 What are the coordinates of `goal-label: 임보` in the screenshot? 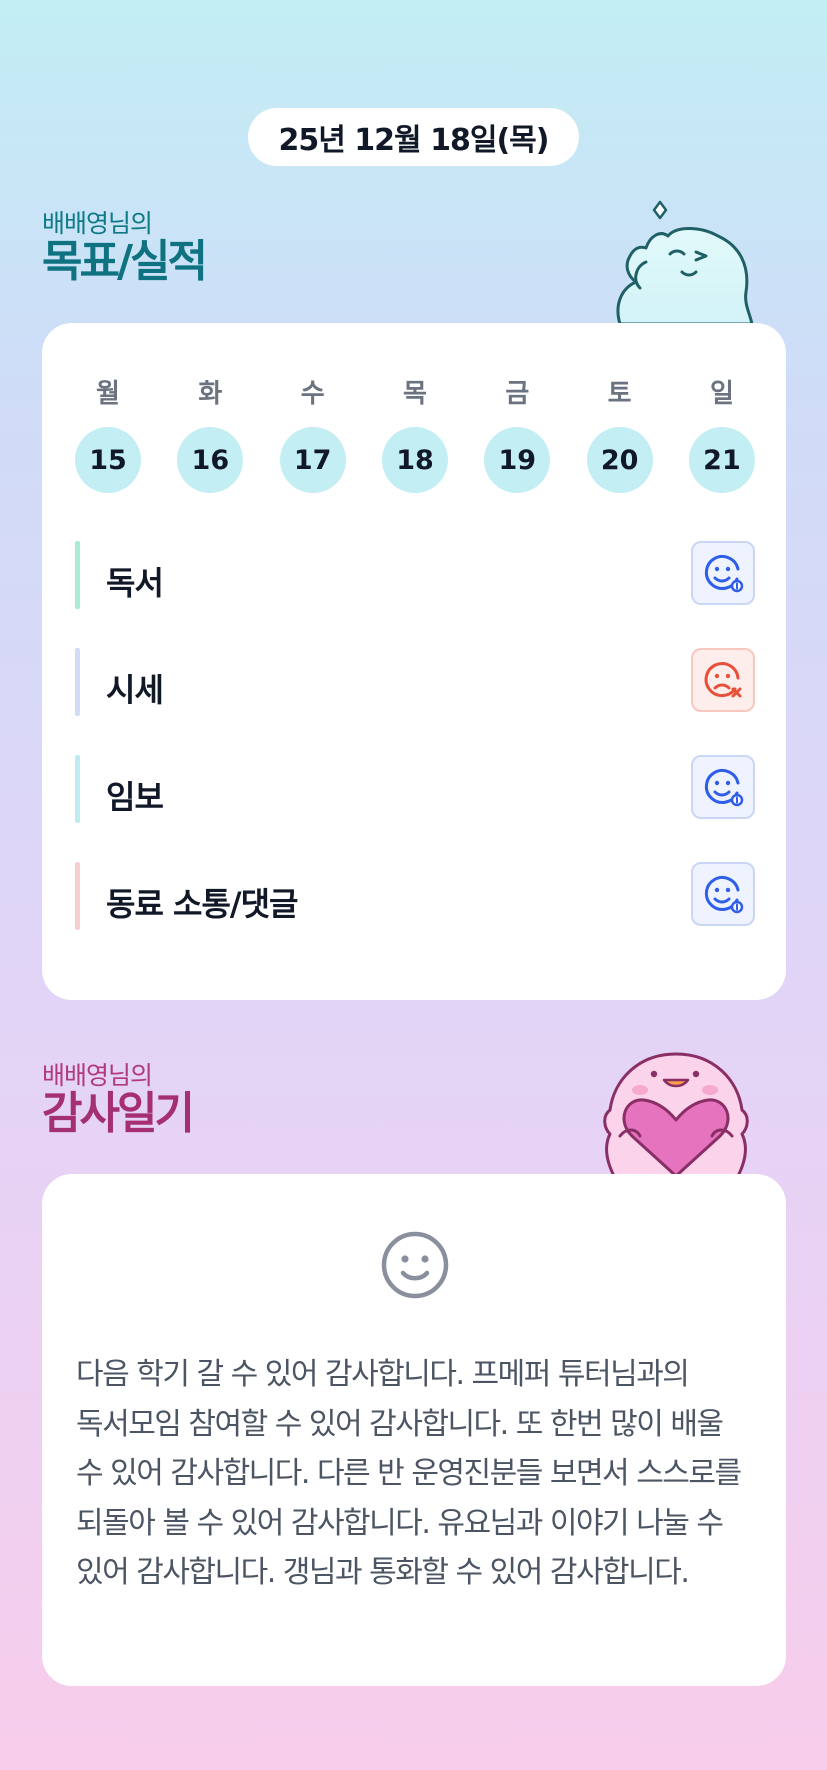 It's located at (135, 797).